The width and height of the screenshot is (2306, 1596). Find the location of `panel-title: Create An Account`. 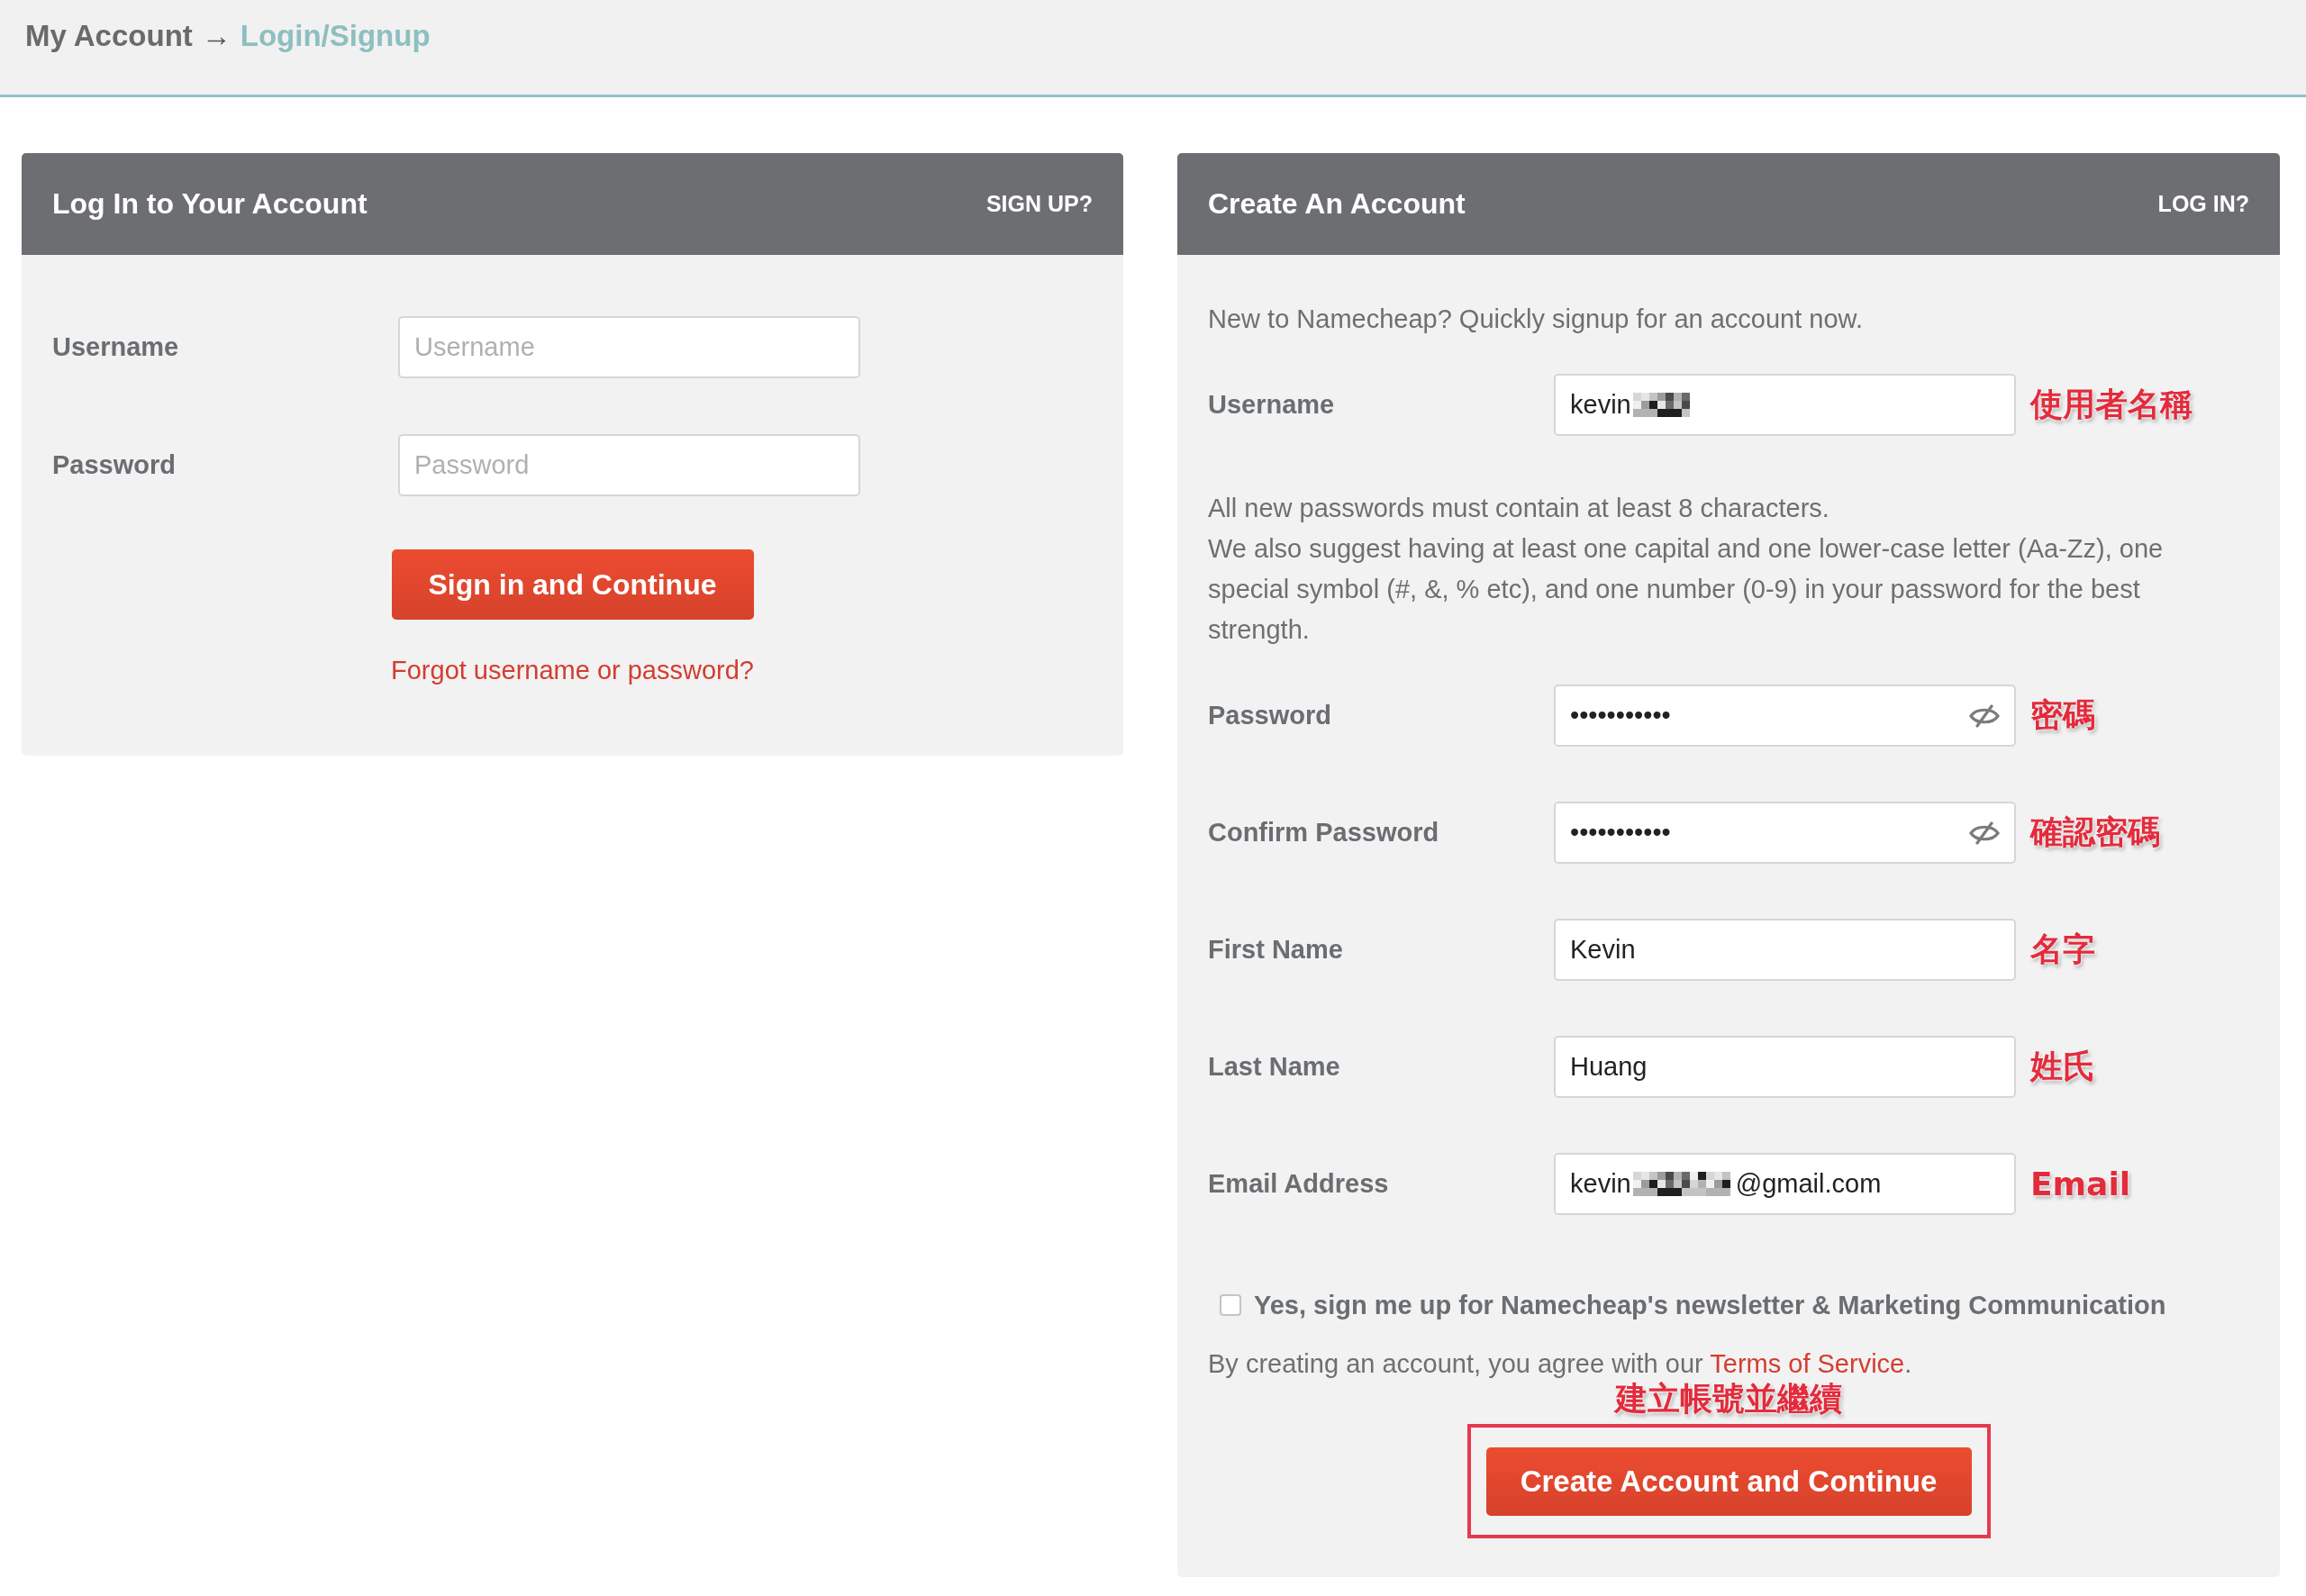

panel-title: Create An Account is located at coordinates (1337, 204).